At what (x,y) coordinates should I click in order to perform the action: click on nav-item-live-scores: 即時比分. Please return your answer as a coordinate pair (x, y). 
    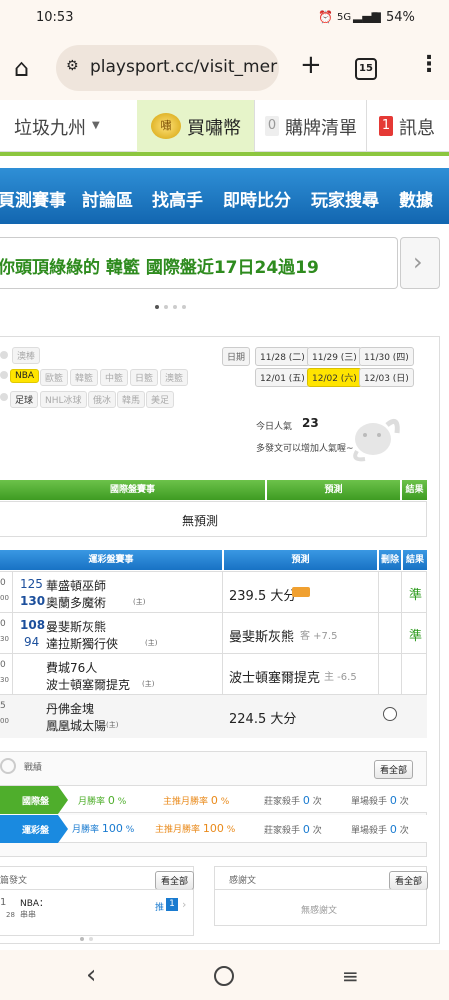
    Looking at the image, I should click on (257, 198).